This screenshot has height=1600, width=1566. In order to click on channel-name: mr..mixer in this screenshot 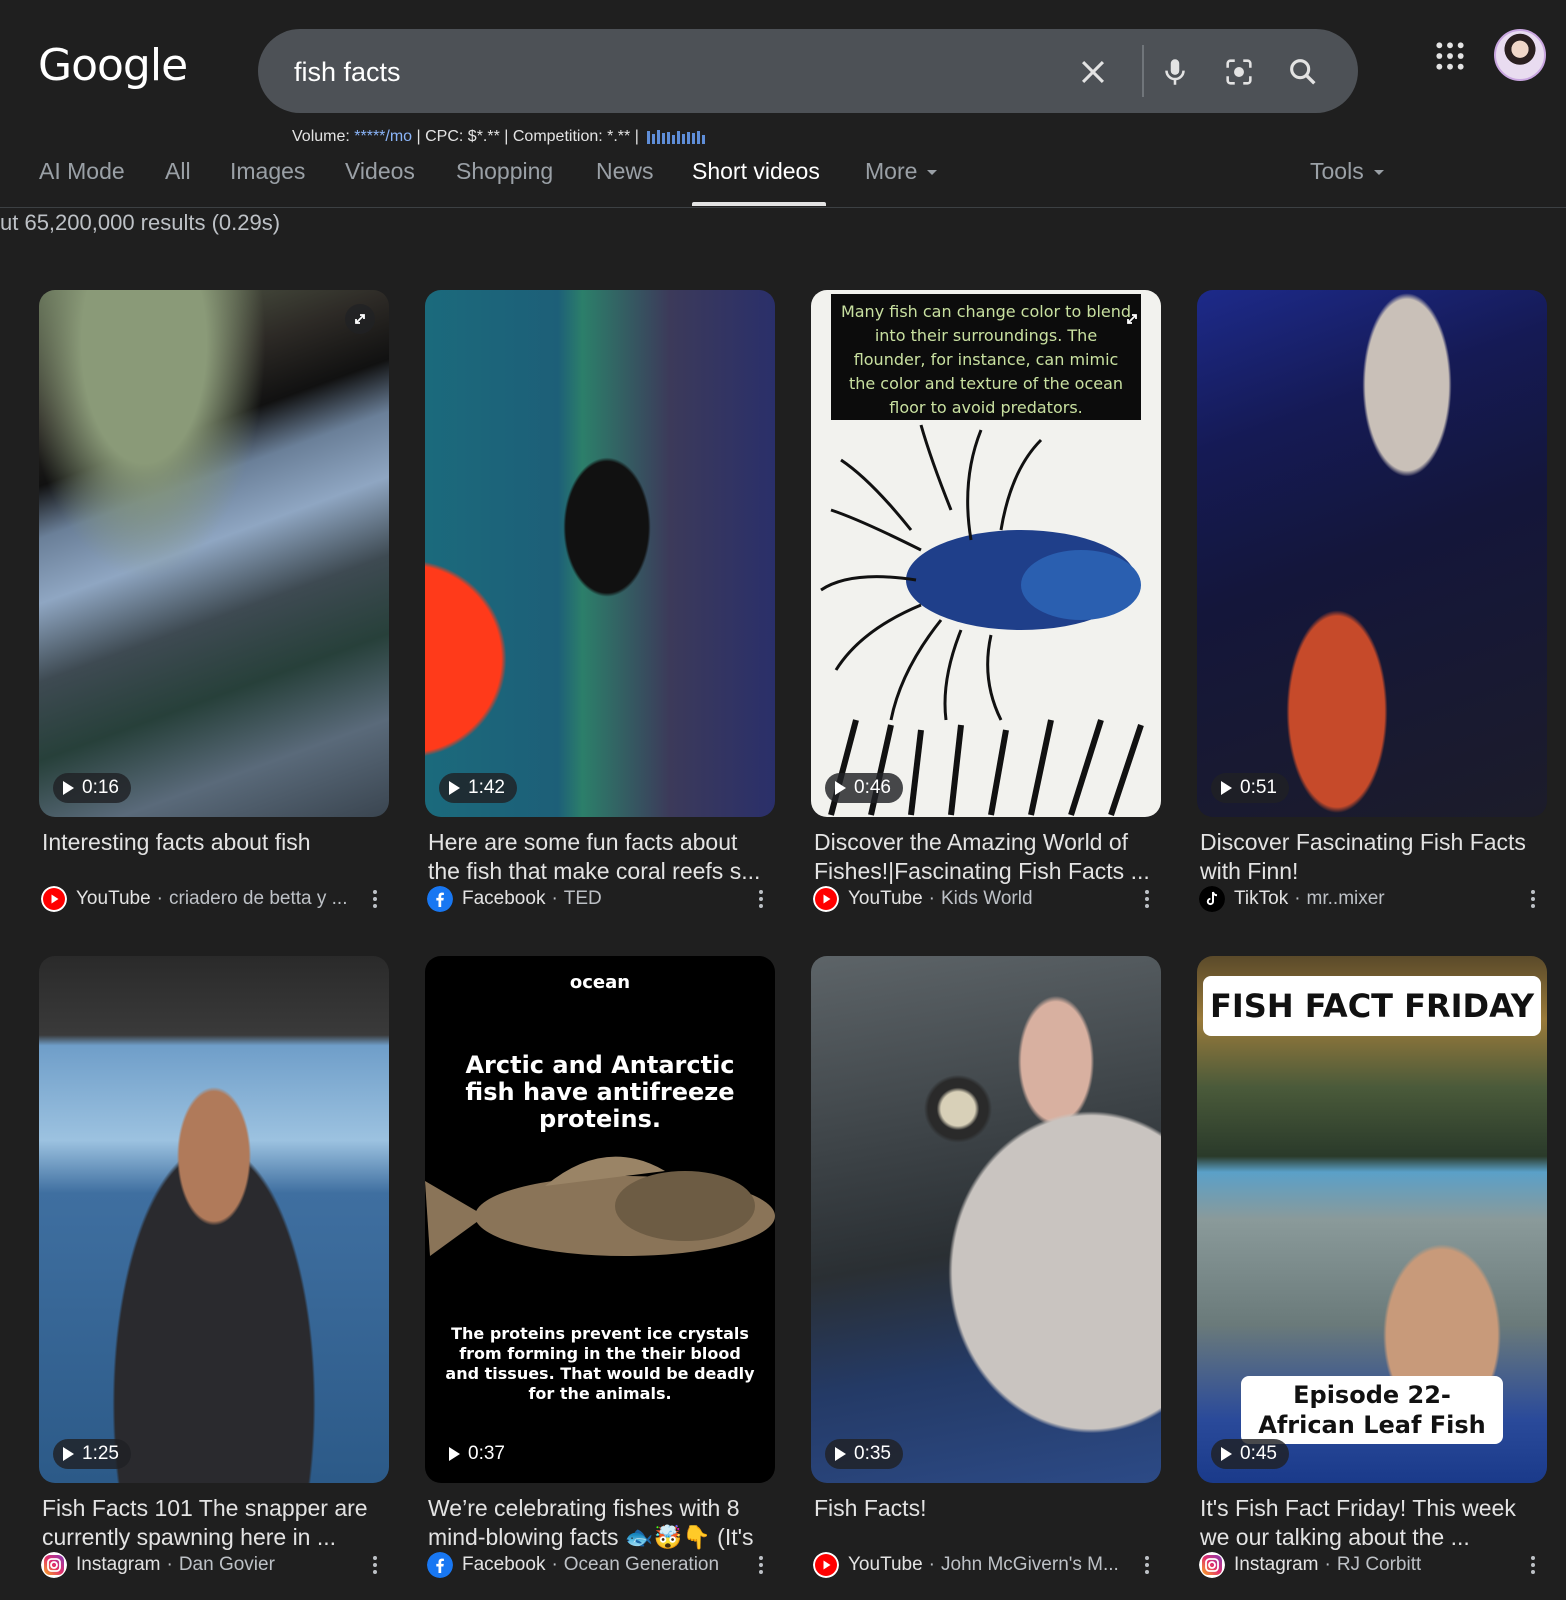, I will do `click(1345, 898)`.